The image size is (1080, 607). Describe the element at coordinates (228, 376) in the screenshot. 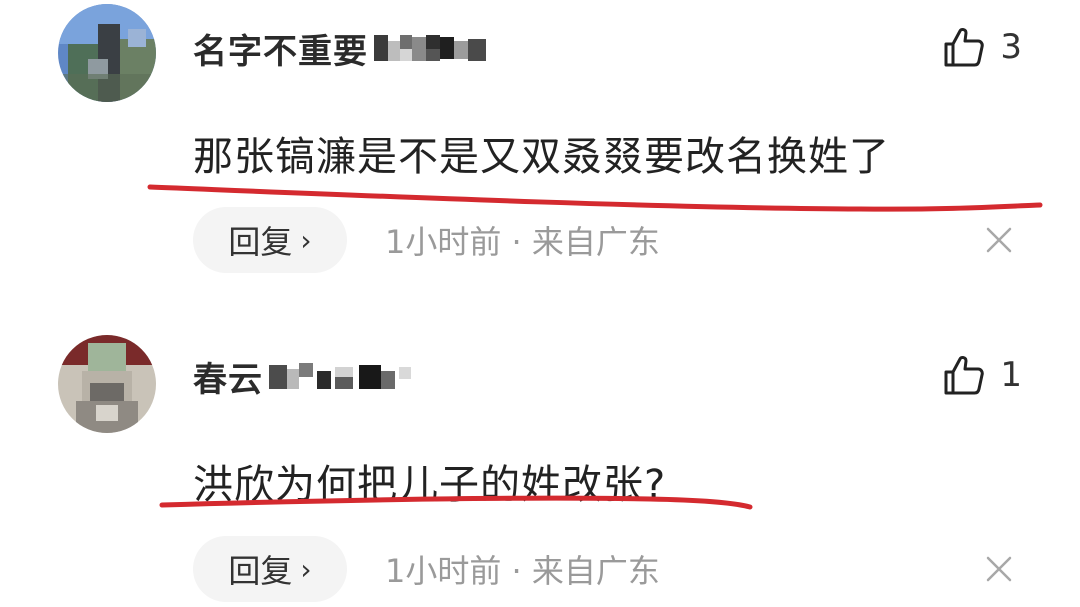

I see `username: 春云` at that location.